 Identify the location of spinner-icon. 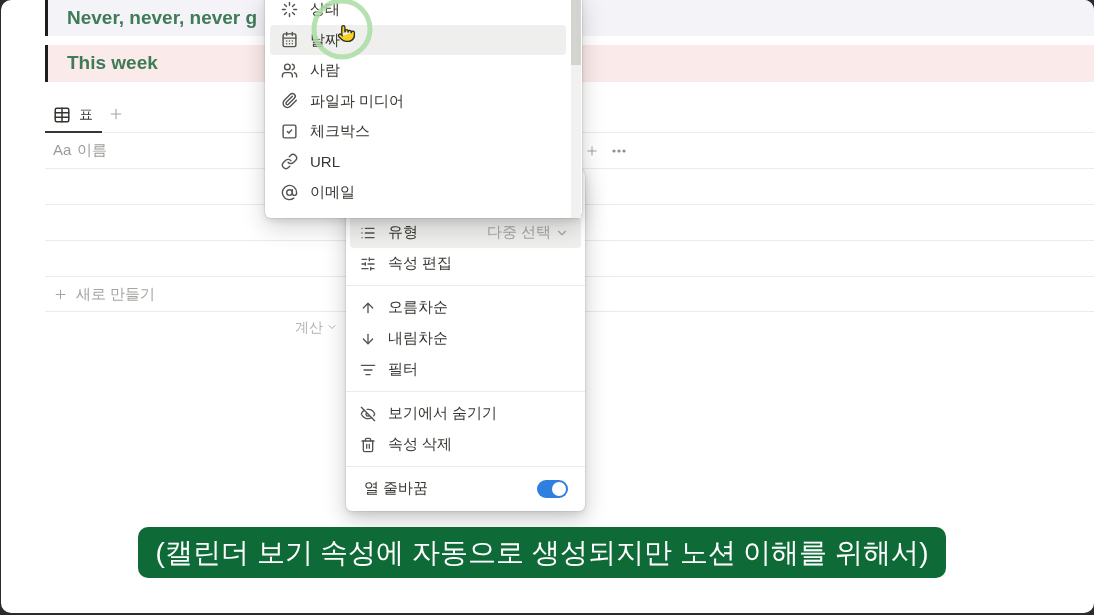
(289, 9).